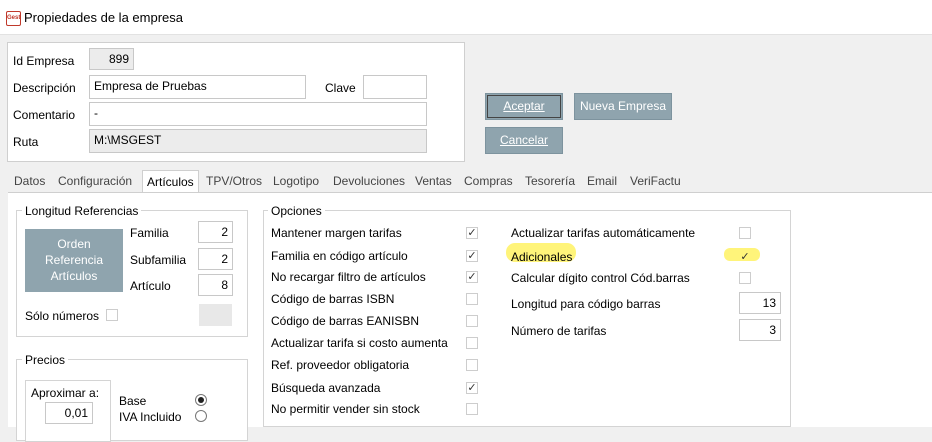  Describe the element at coordinates (29, 181) in the screenshot. I see `tab-datos: Datos` at that location.